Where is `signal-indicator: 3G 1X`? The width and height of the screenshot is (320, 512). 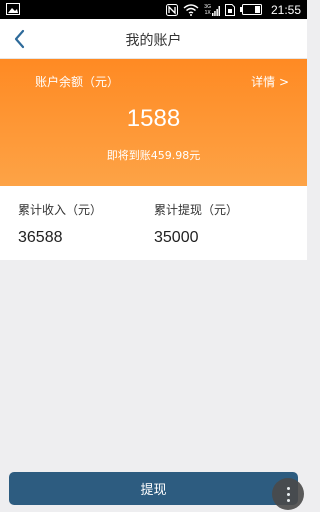
signal-indicator: 3G 1X is located at coordinates (212, 10).